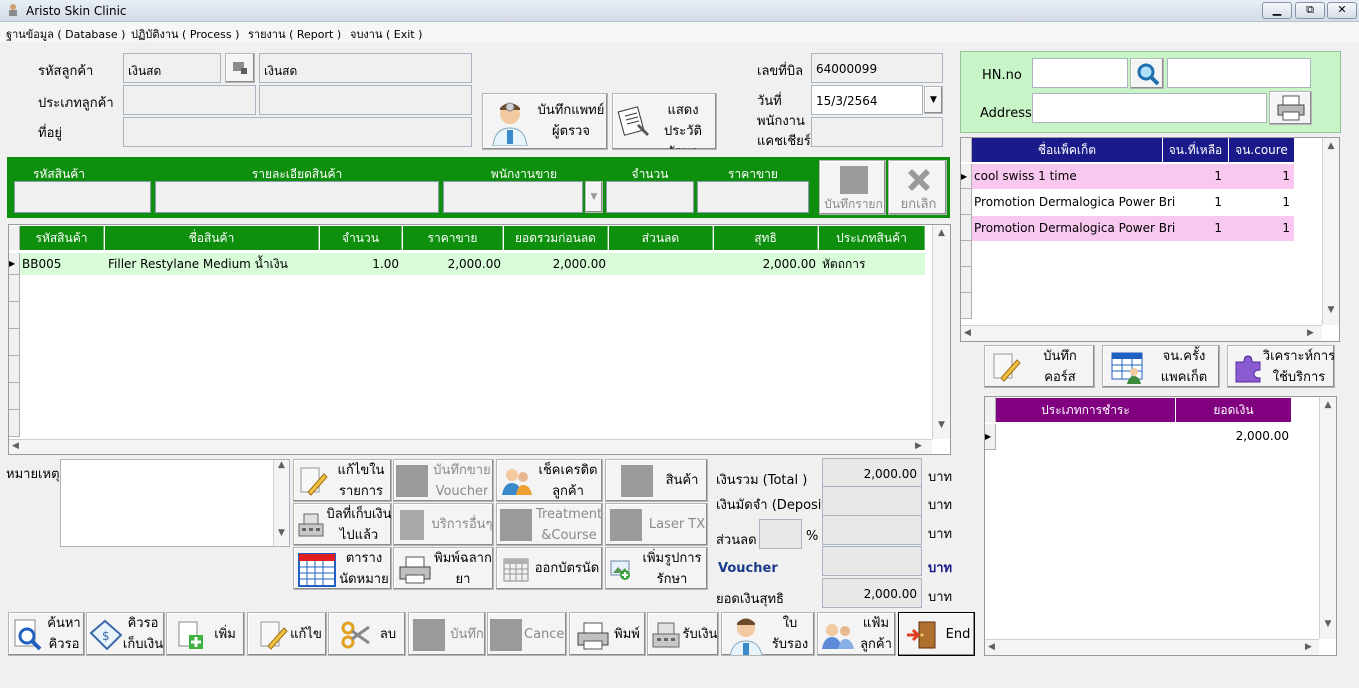  Describe the element at coordinates (780, 534) in the screenshot. I see `discount-percent-field` at that location.